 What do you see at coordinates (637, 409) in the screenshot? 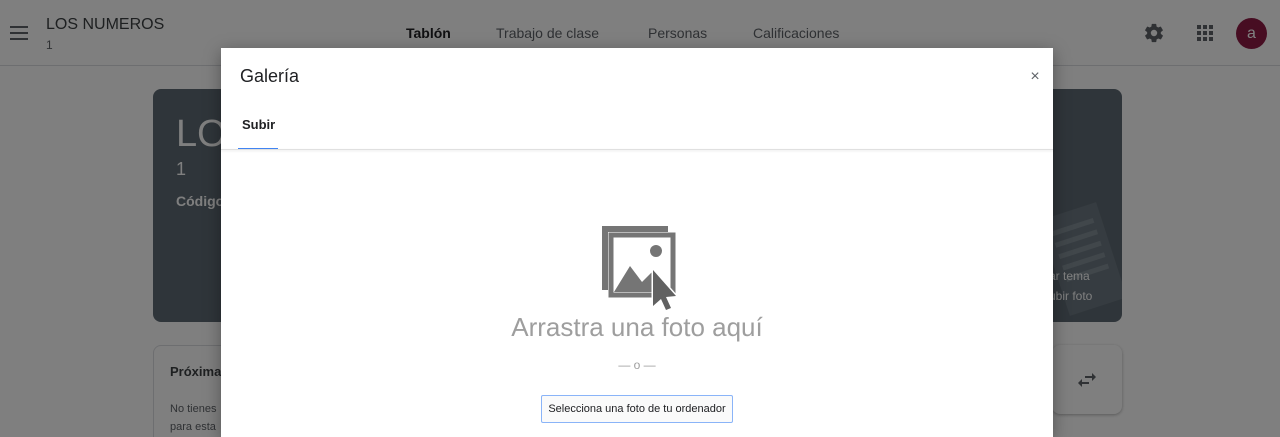
I see `select-photo-button: Selecciona una foto de tu ordenador` at bounding box center [637, 409].